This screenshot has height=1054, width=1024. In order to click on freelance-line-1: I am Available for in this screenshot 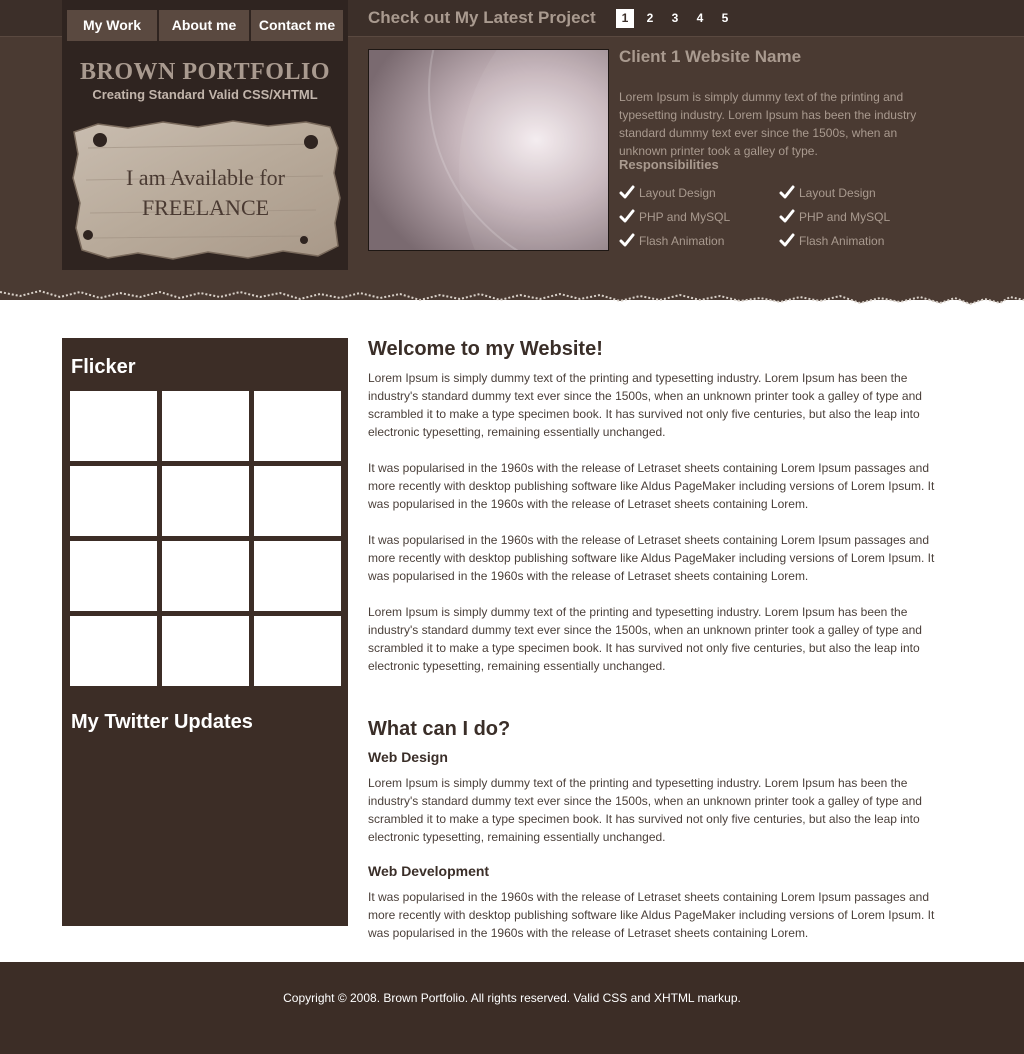, I will do `click(205, 177)`.